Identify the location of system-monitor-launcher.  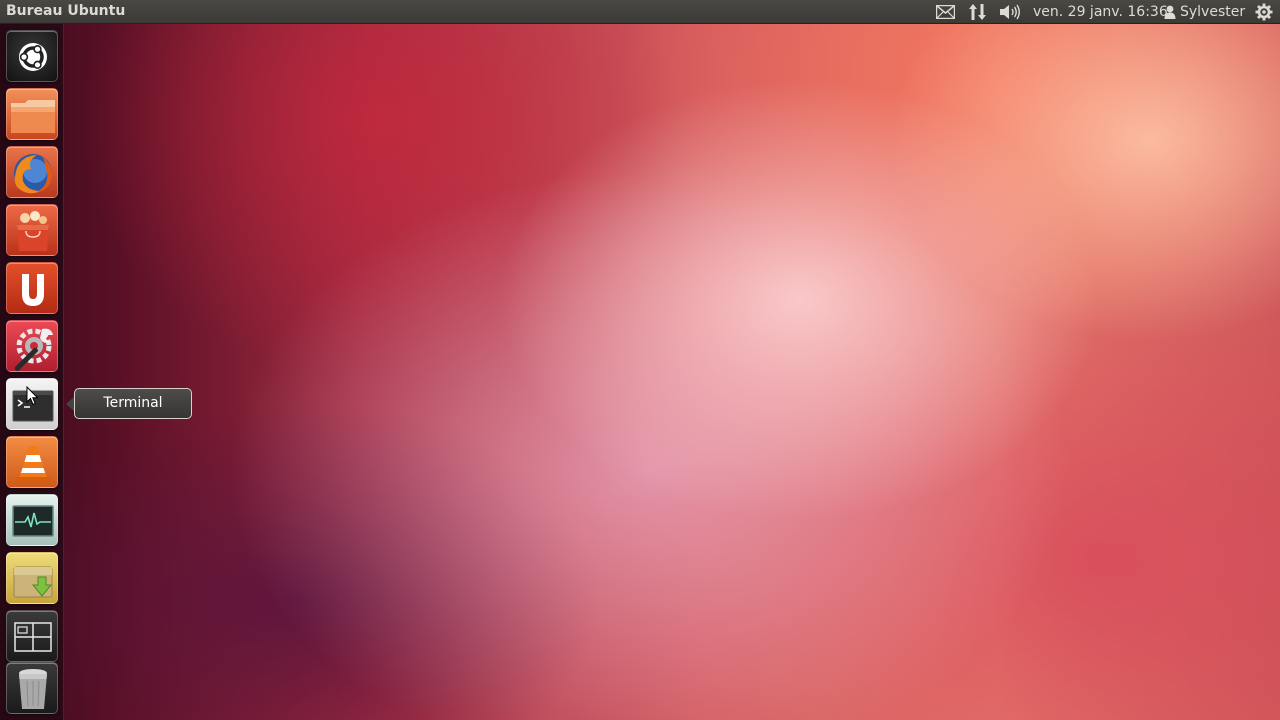
(32, 520).